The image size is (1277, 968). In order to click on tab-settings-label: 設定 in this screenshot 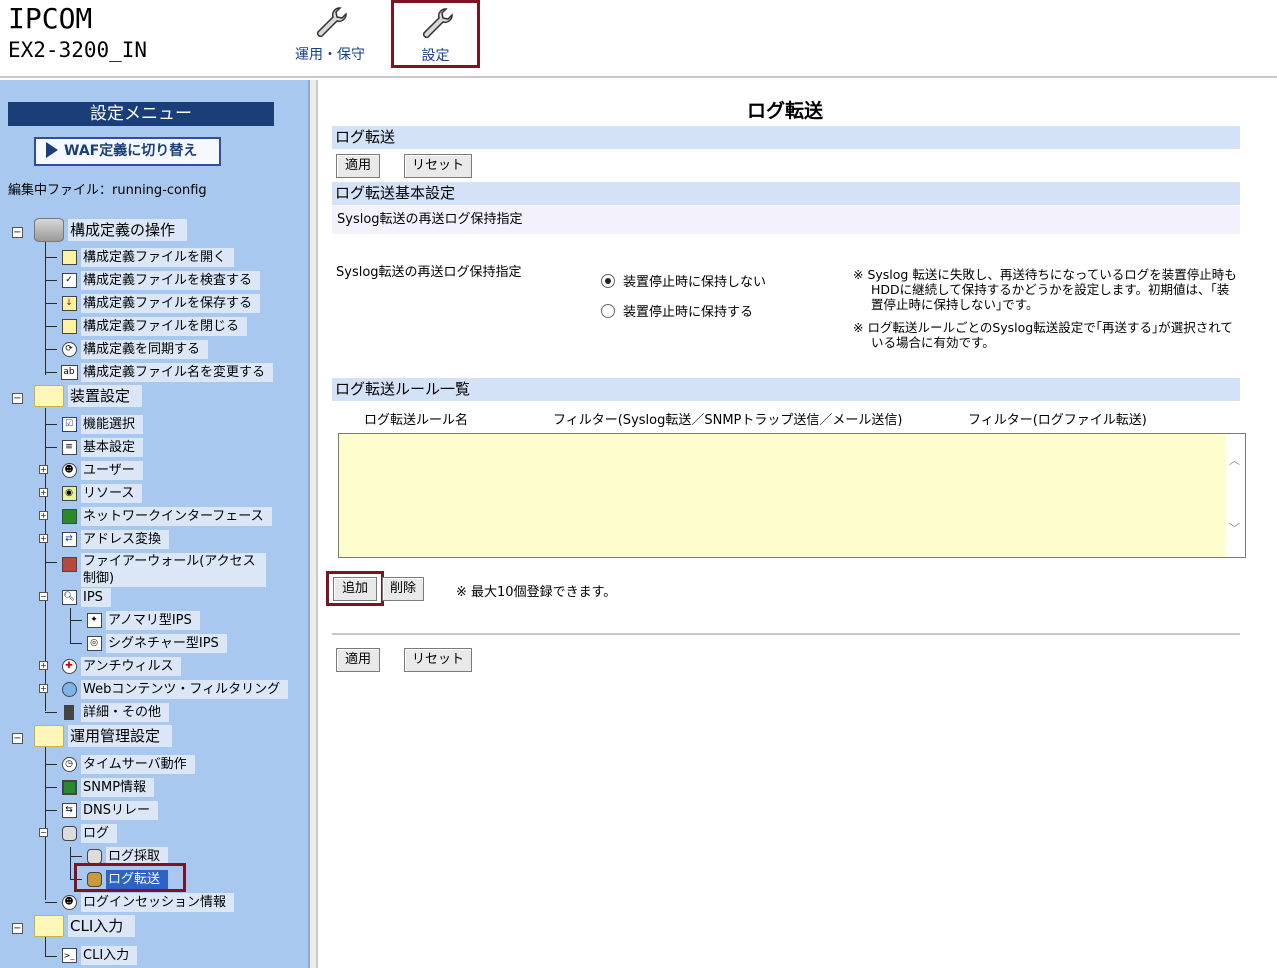, I will do `click(435, 56)`.